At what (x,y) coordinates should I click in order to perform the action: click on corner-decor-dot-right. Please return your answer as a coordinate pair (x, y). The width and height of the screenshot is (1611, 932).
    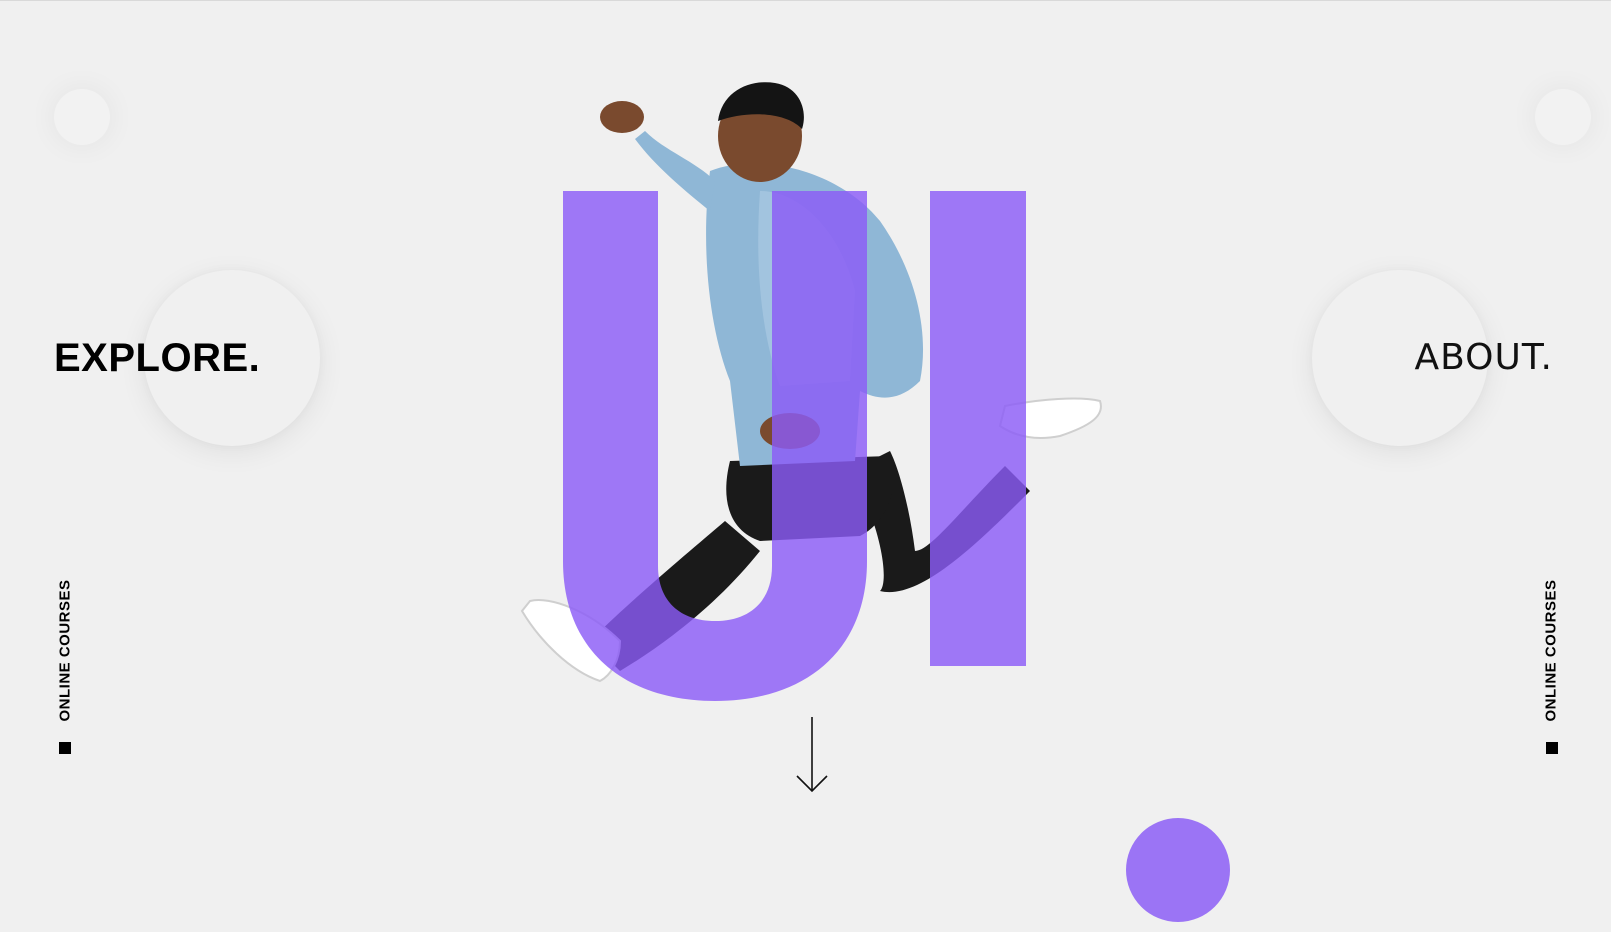
    Looking at the image, I should click on (1563, 117).